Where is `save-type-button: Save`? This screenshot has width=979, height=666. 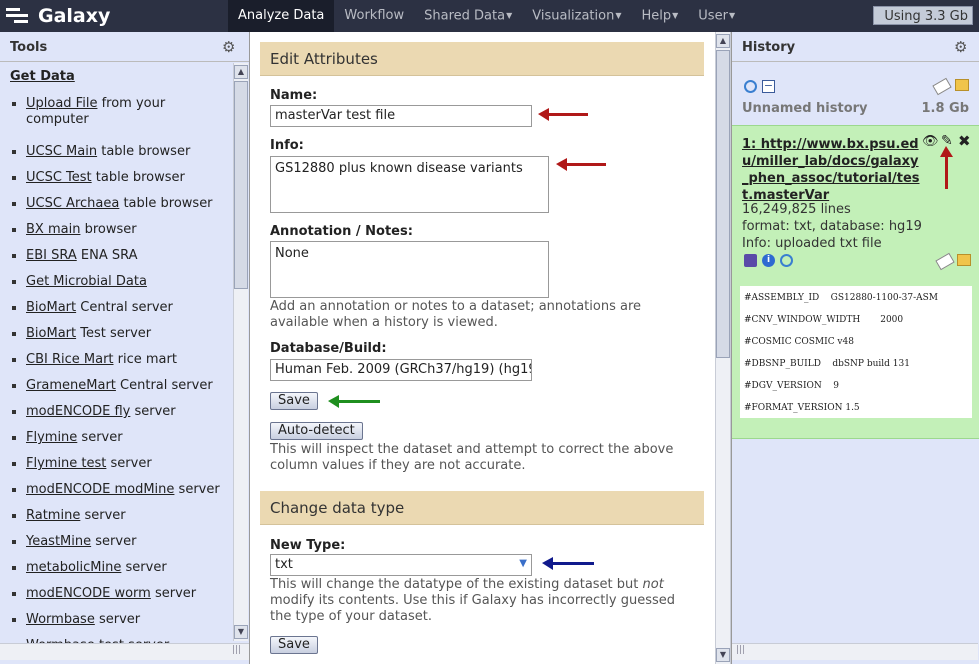
save-type-button: Save is located at coordinates (294, 645).